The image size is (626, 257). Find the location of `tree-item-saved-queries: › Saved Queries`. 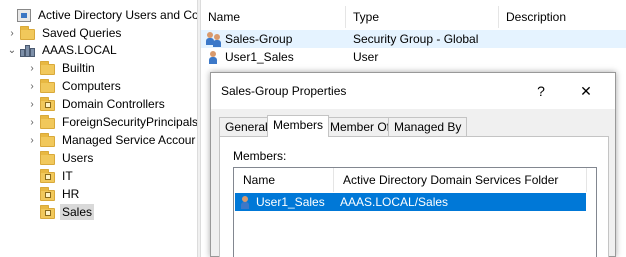

tree-item-saved-queries: › Saved Queries is located at coordinates (64, 33).